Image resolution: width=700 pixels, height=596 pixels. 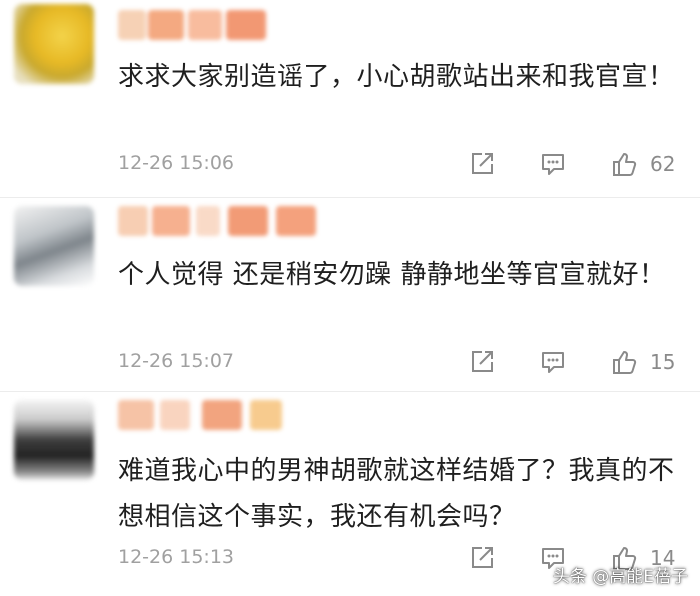 I want to click on watermark: 头条 @高能E蓓子, so click(x=620, y=577).